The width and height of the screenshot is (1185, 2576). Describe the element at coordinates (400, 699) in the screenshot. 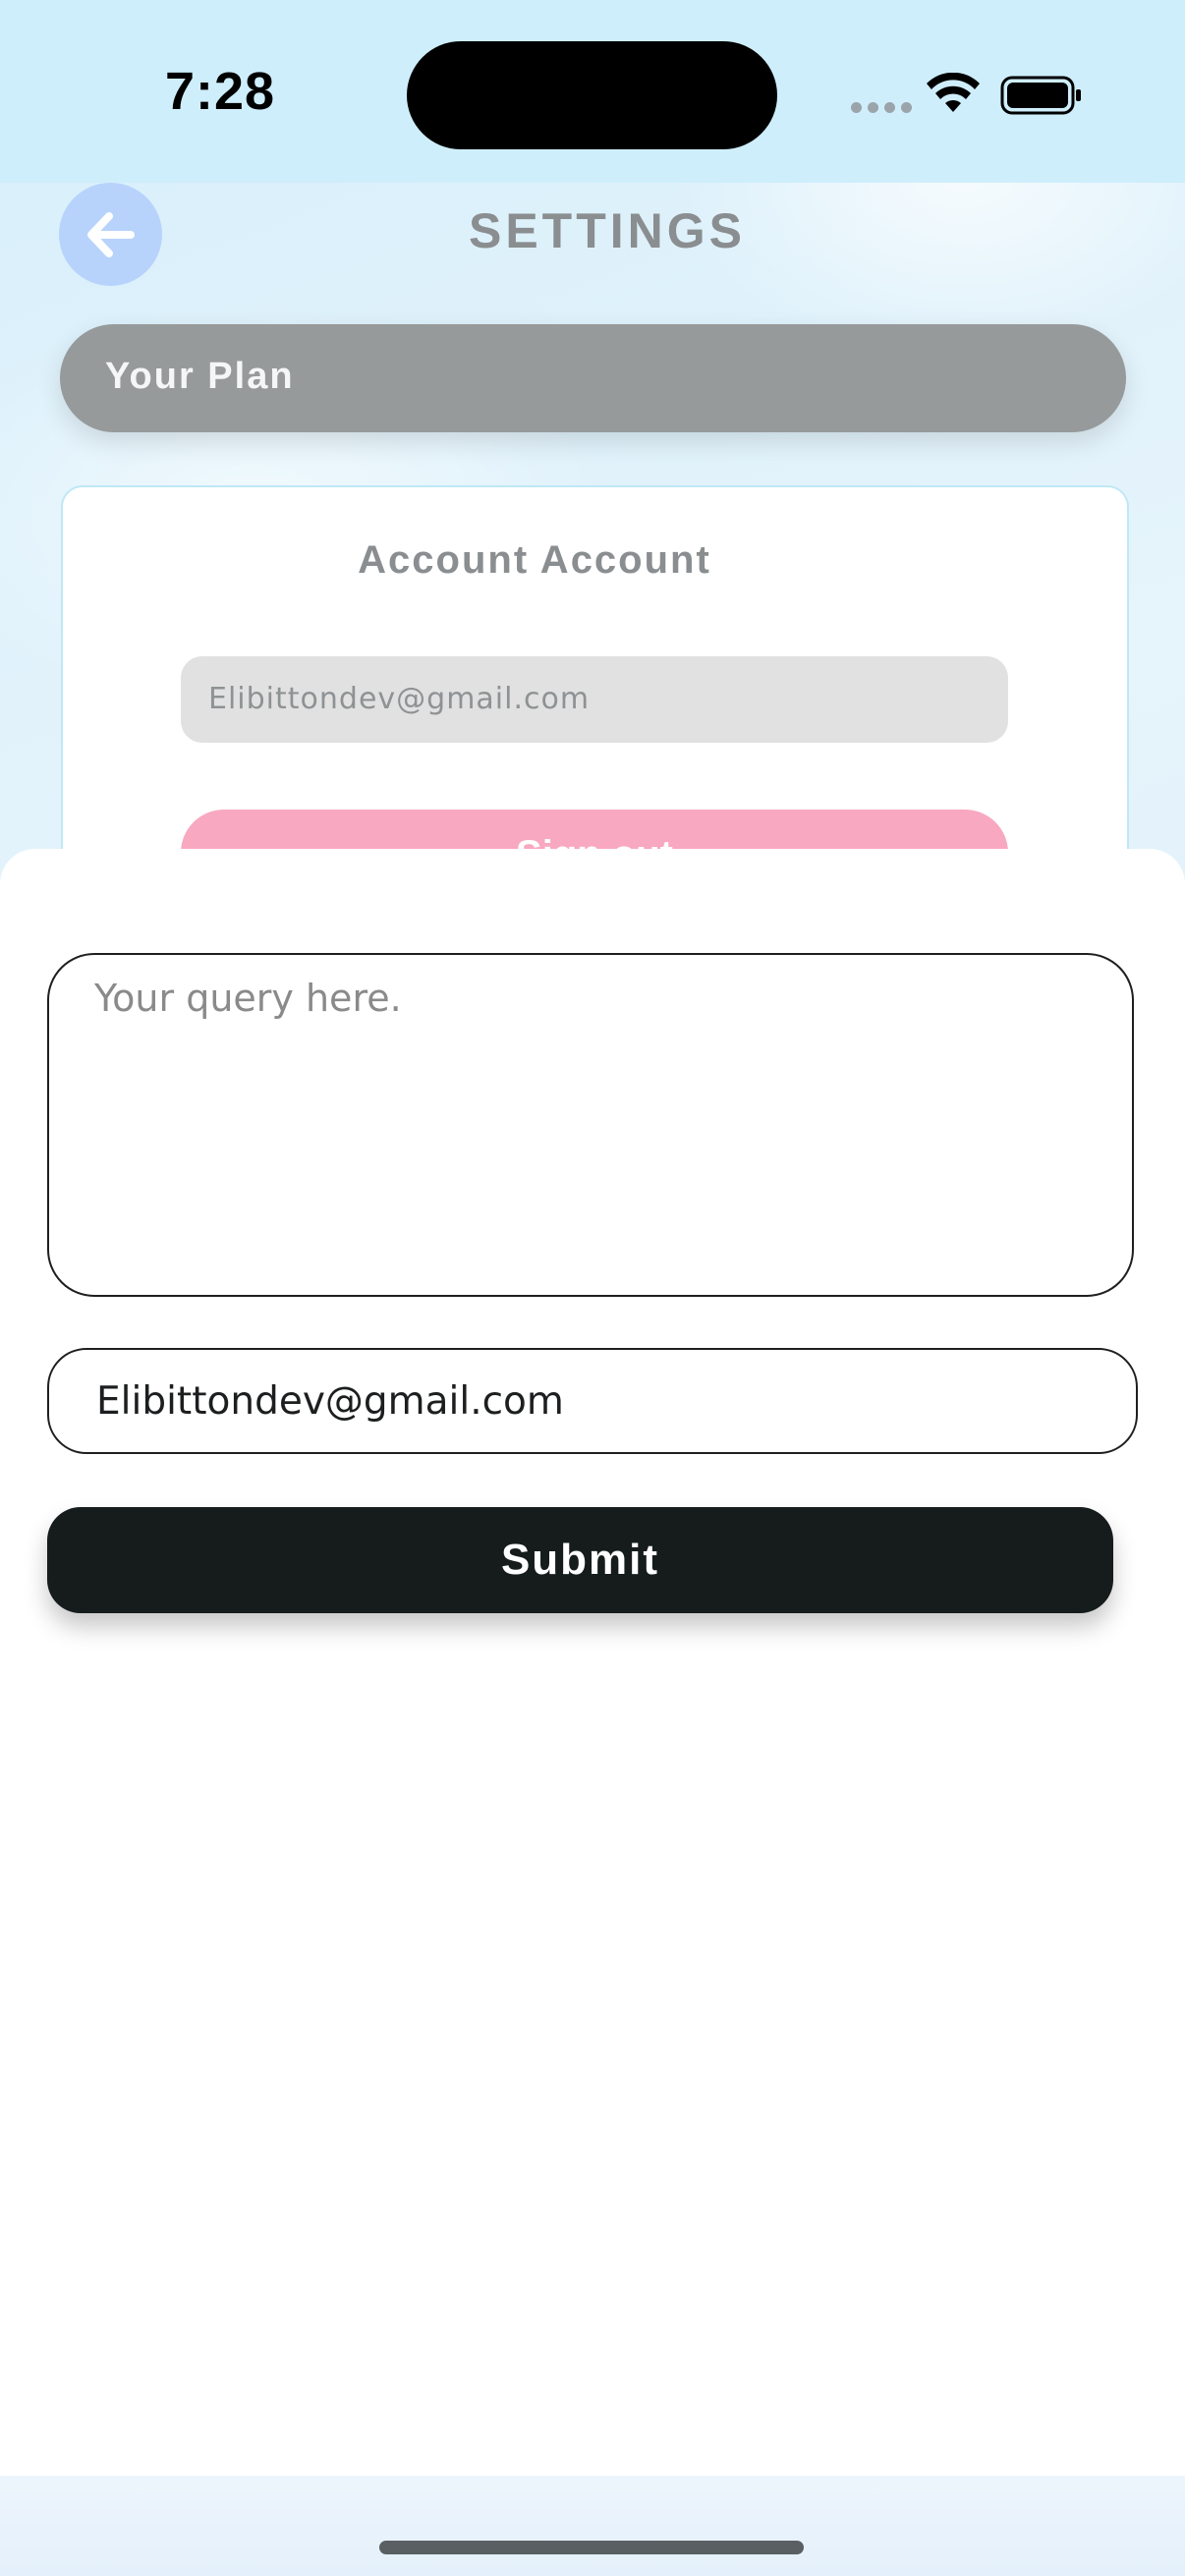

I see `account-email-text: Elibittondev@gmail.com` at that location.